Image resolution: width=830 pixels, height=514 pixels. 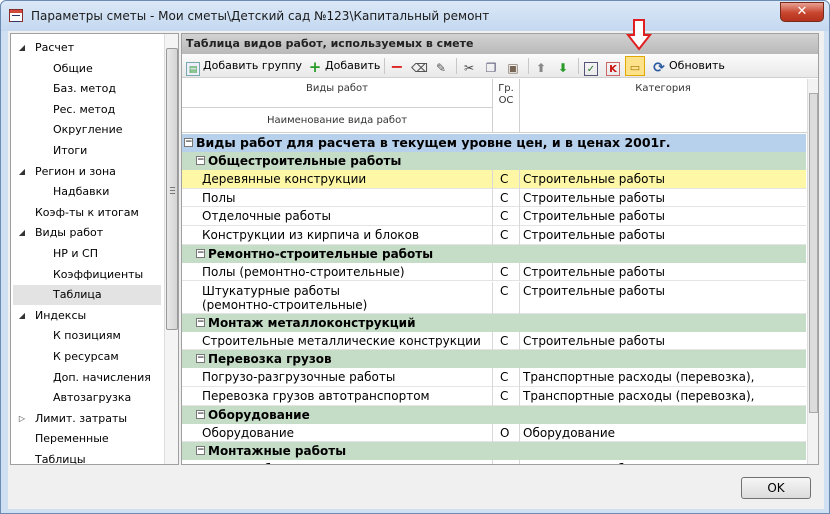 What do you see at coordinates (87, 378) in the screenshot?
I see `sidebar-item: Доп. начисления` at bounding box center [87, 378].